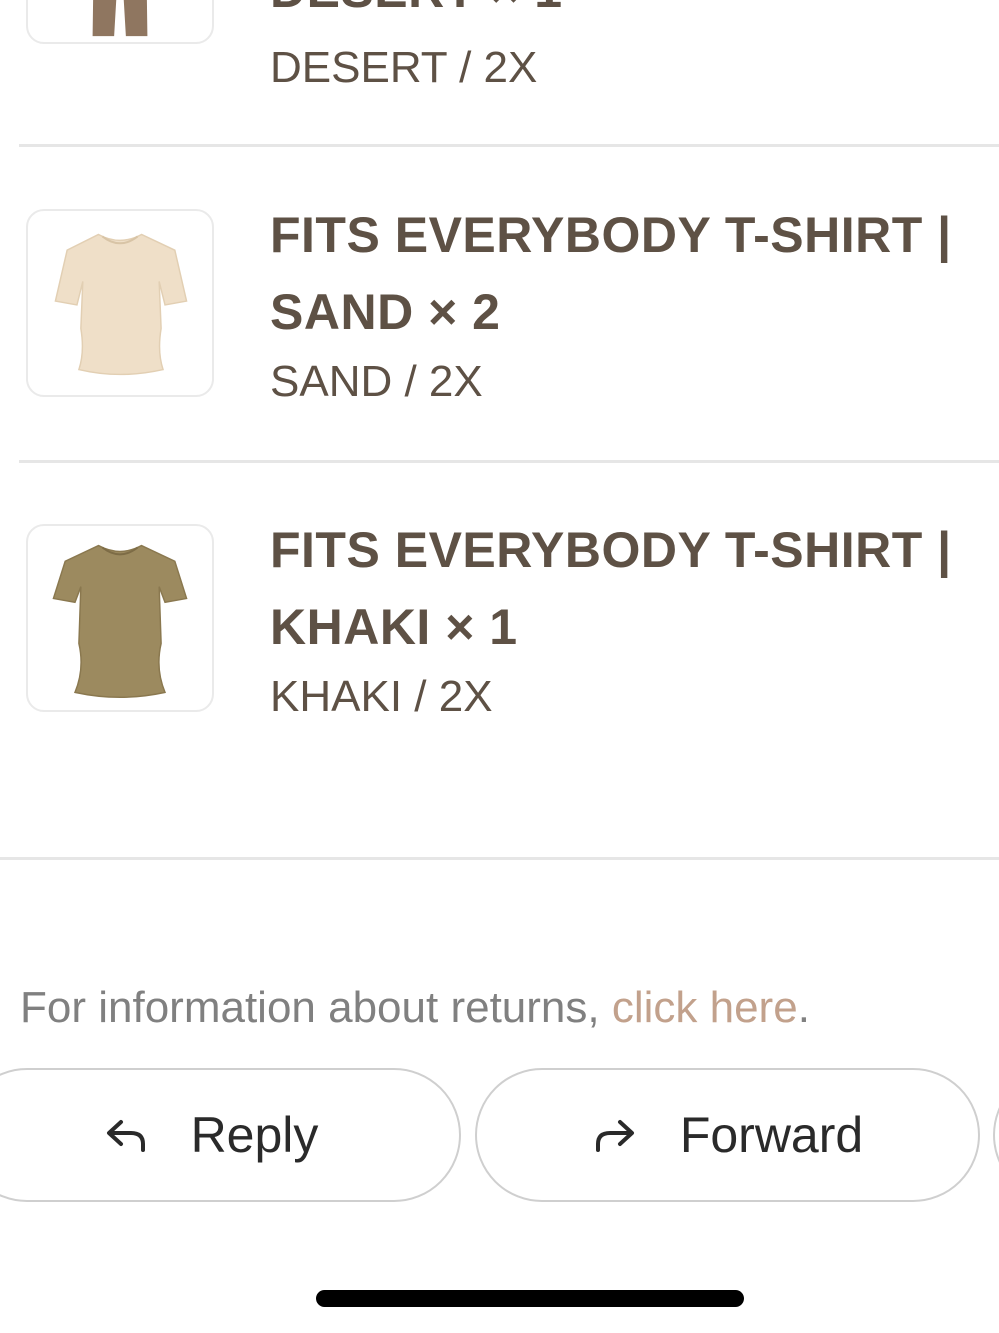 Image resolution: width=999 pixels, height=1333 pixels. Describe the element at coordinates (705, 1007) in the screenshot. I see `returns-link: click here` at that location.